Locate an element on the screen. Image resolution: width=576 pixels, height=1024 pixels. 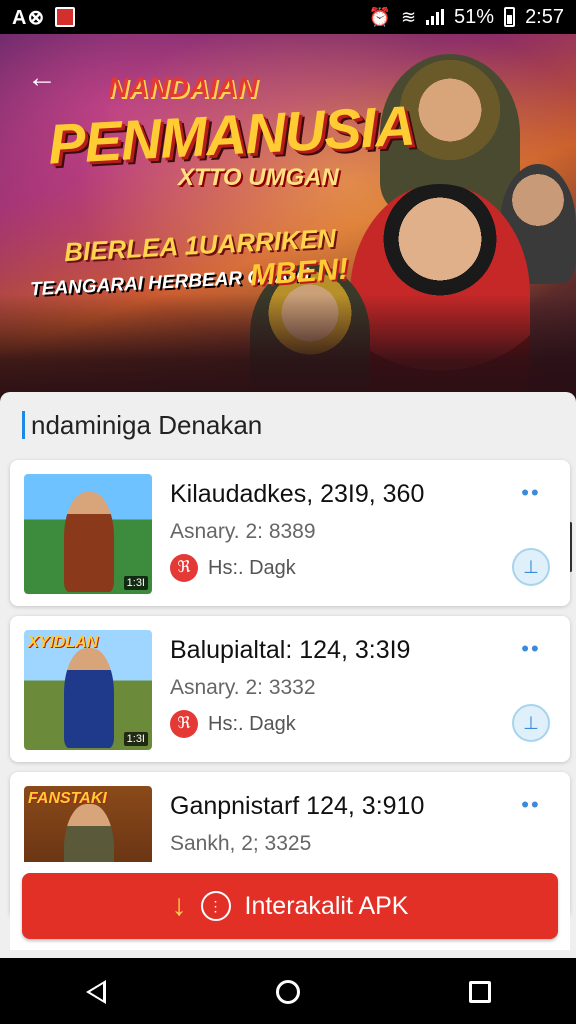
hero-tagline-accent: MBEN! is located at coordinates (299, 272).